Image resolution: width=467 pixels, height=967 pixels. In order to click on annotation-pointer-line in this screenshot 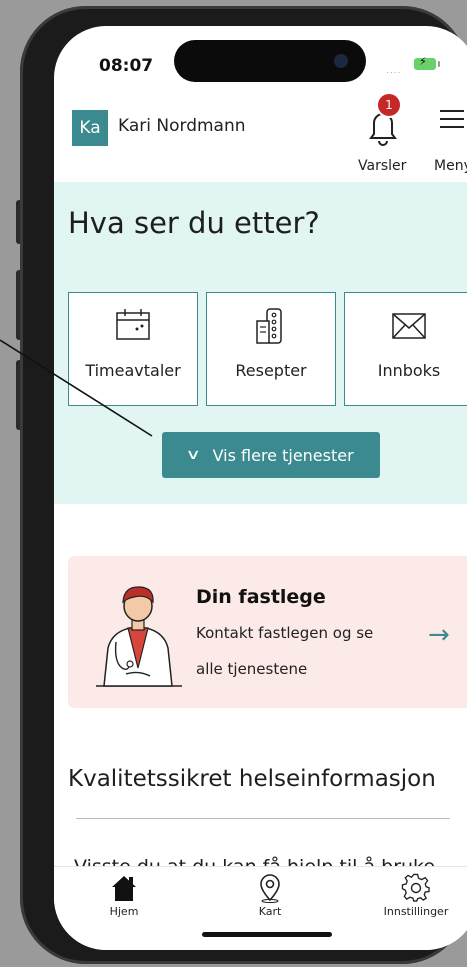, I will do `click(76, 388)`.